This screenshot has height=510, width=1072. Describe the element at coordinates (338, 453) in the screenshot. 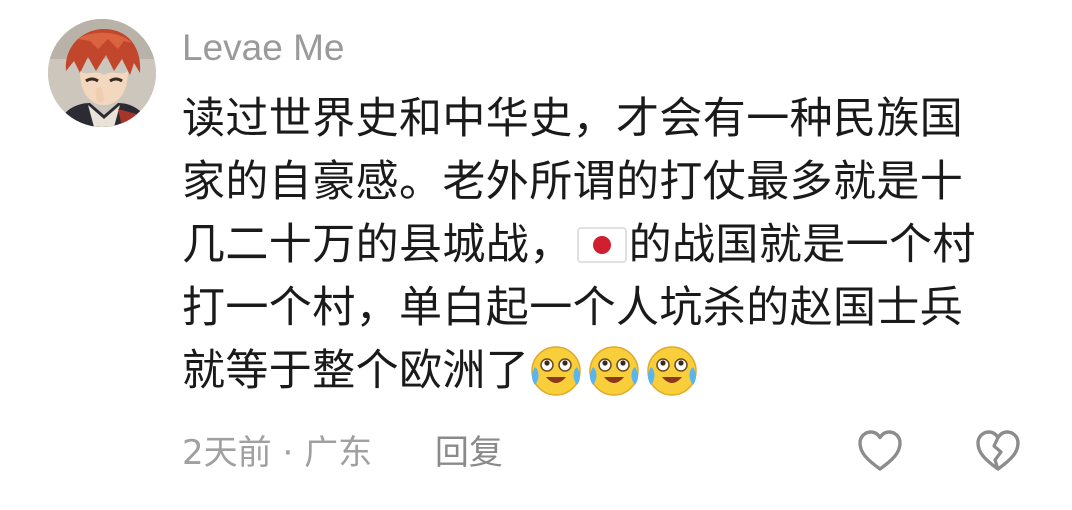

I see `comment-location: 广东` at that location.